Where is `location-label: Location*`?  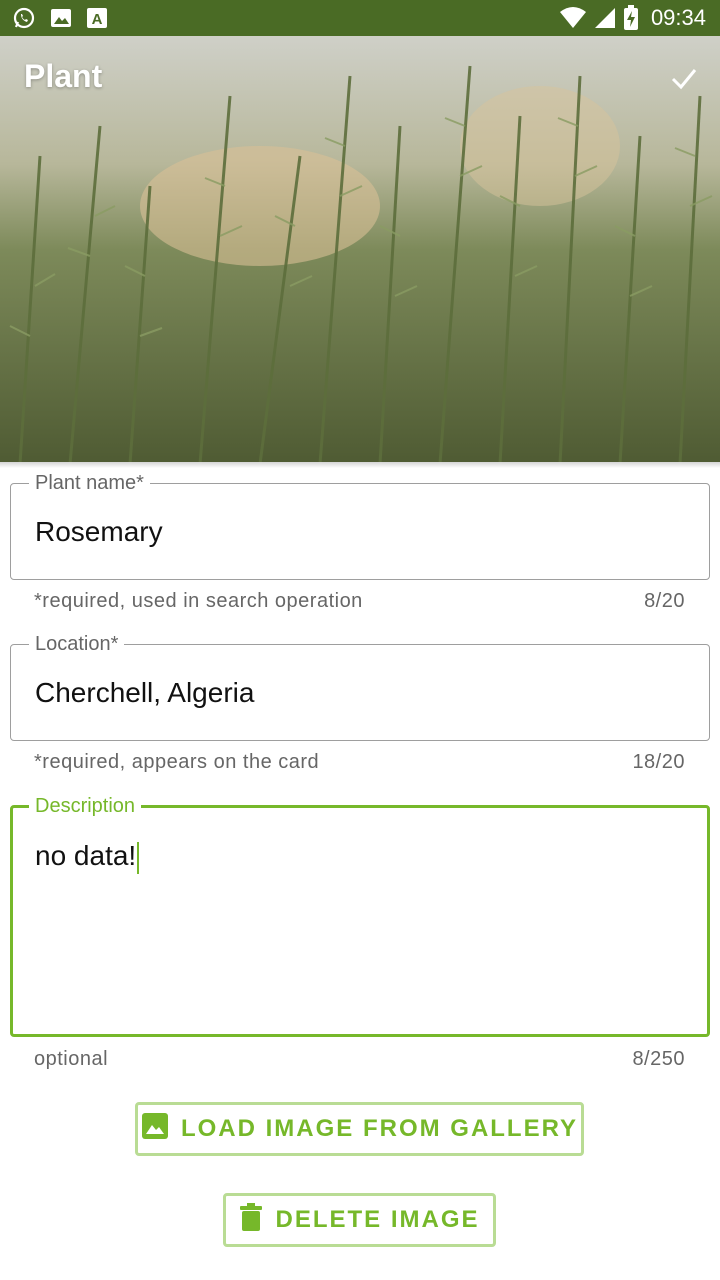
location-label: Location* is located at coordinates (77, 644).